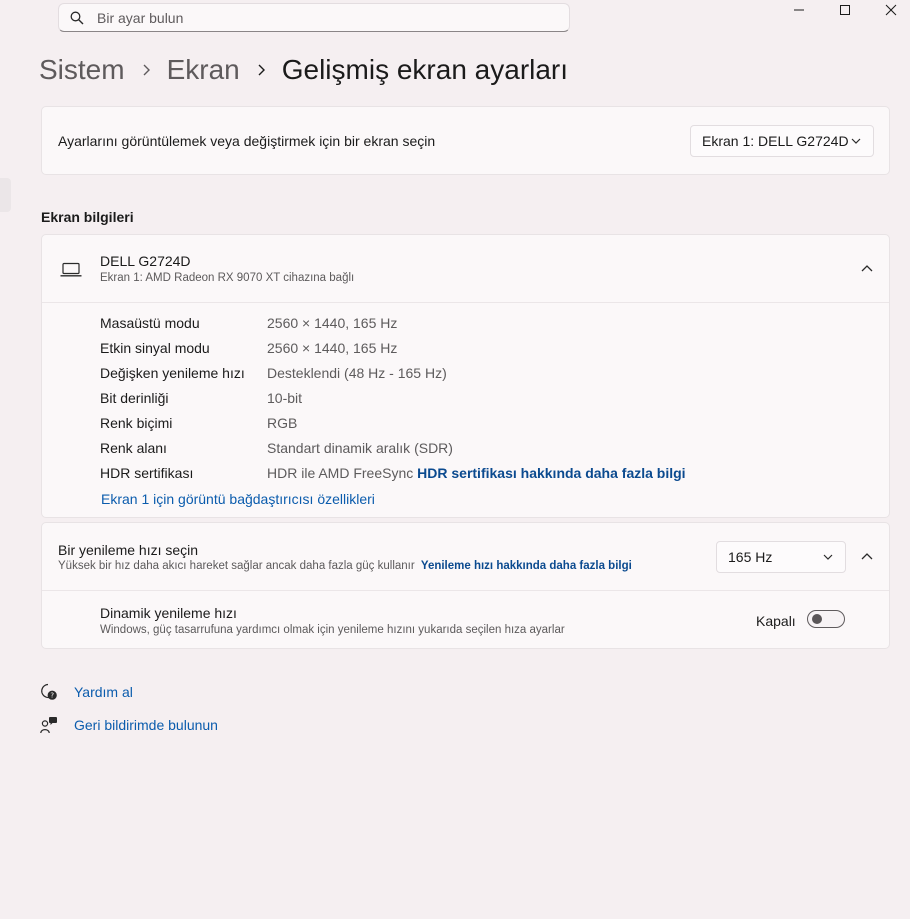 The height and width of the screenshot is (919, 910). Describe the element at coordinates (425, 69) in the screenshot. I see `page-title: Gelişmiş ekran ayarları` at that location.